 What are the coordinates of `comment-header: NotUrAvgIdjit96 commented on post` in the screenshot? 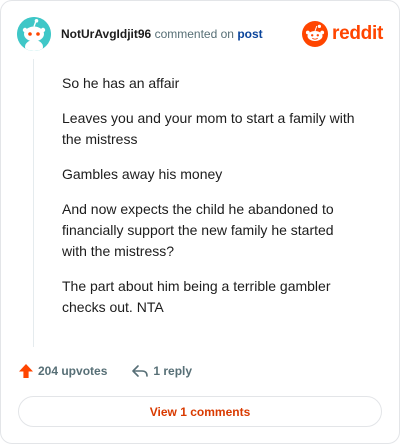 It's located at (140, 34).